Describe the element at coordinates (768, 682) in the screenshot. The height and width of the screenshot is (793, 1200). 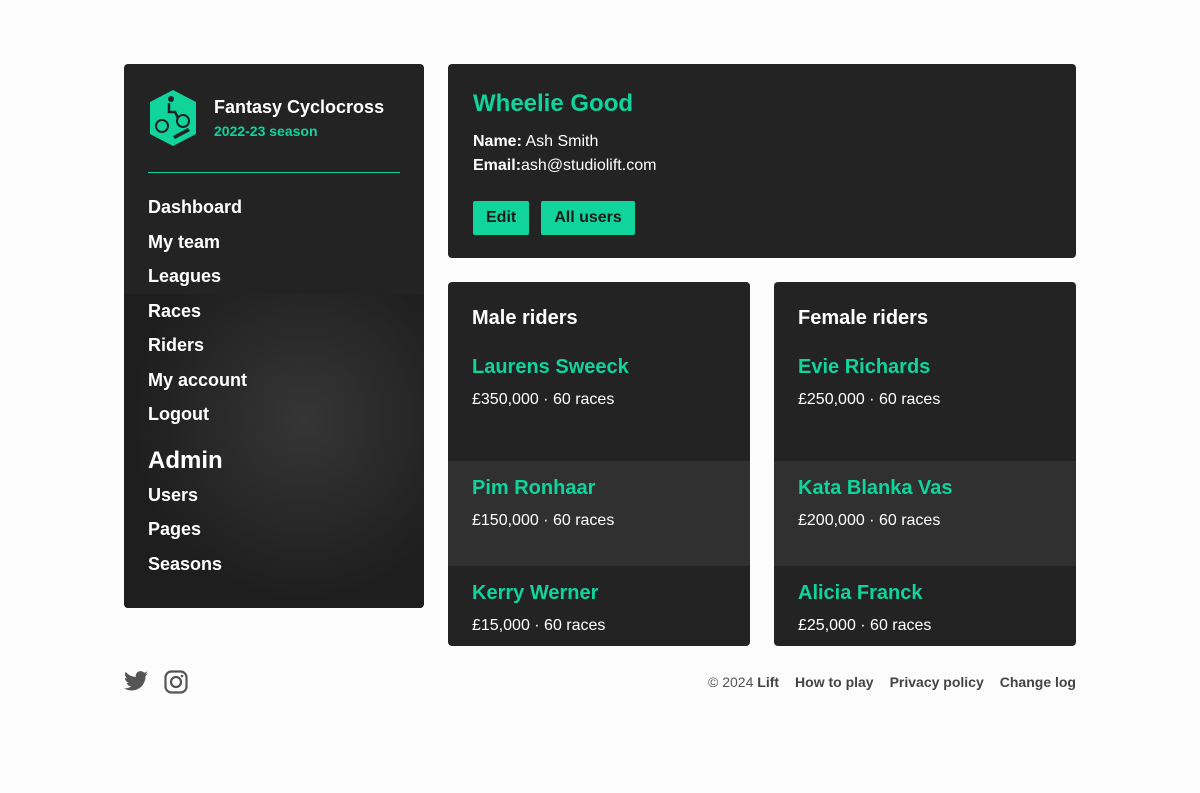
I see `lift-link: Lift` at that location.